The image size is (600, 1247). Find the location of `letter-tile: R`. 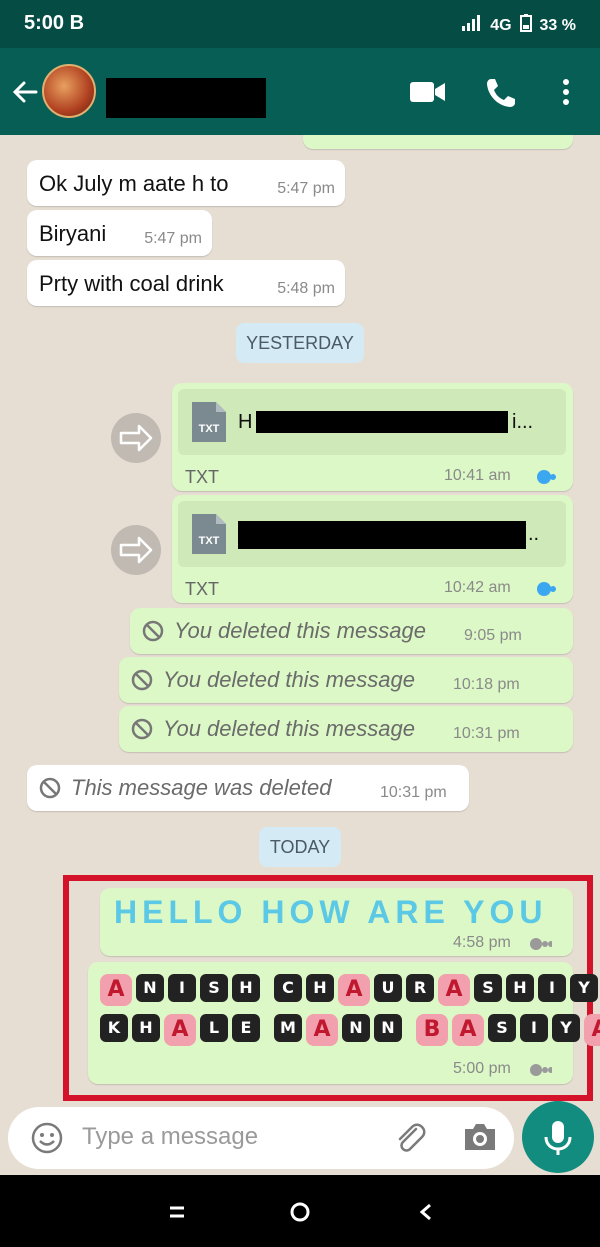

letter-tile: R is located at coordinates (420, 988).